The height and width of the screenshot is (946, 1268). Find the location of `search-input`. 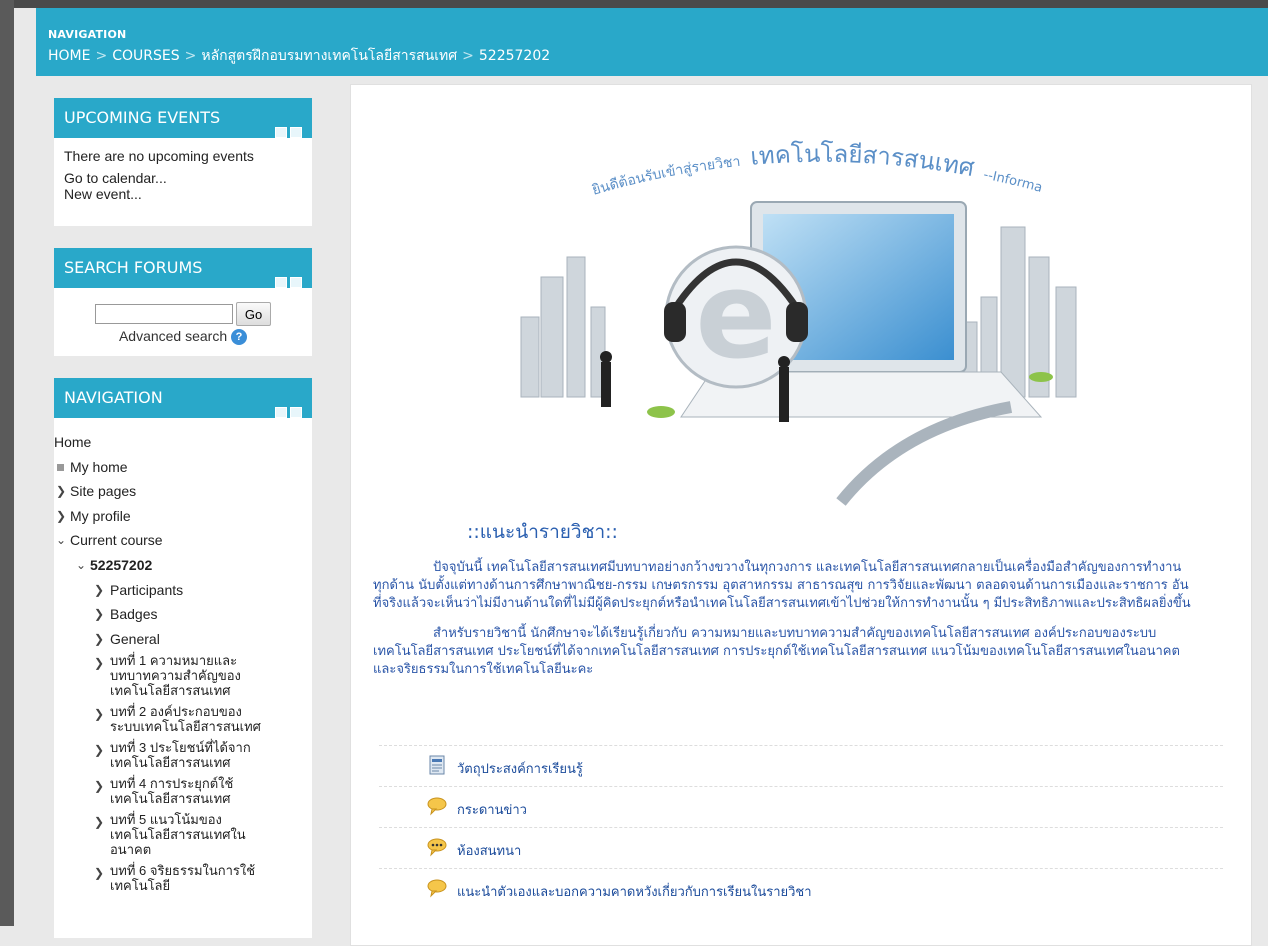

search-input is located at coordinates (163, 314).